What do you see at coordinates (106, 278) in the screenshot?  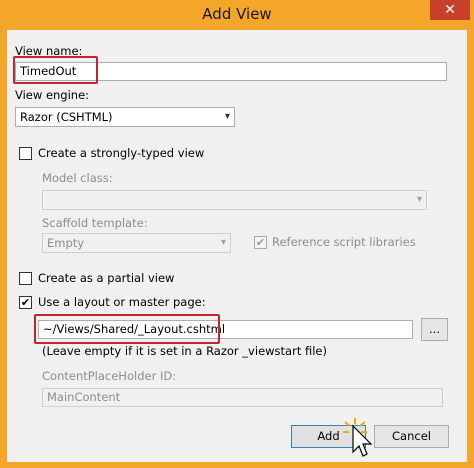 I see `partial-view-label: Create as a partial view` at bounding box center [106, 278].